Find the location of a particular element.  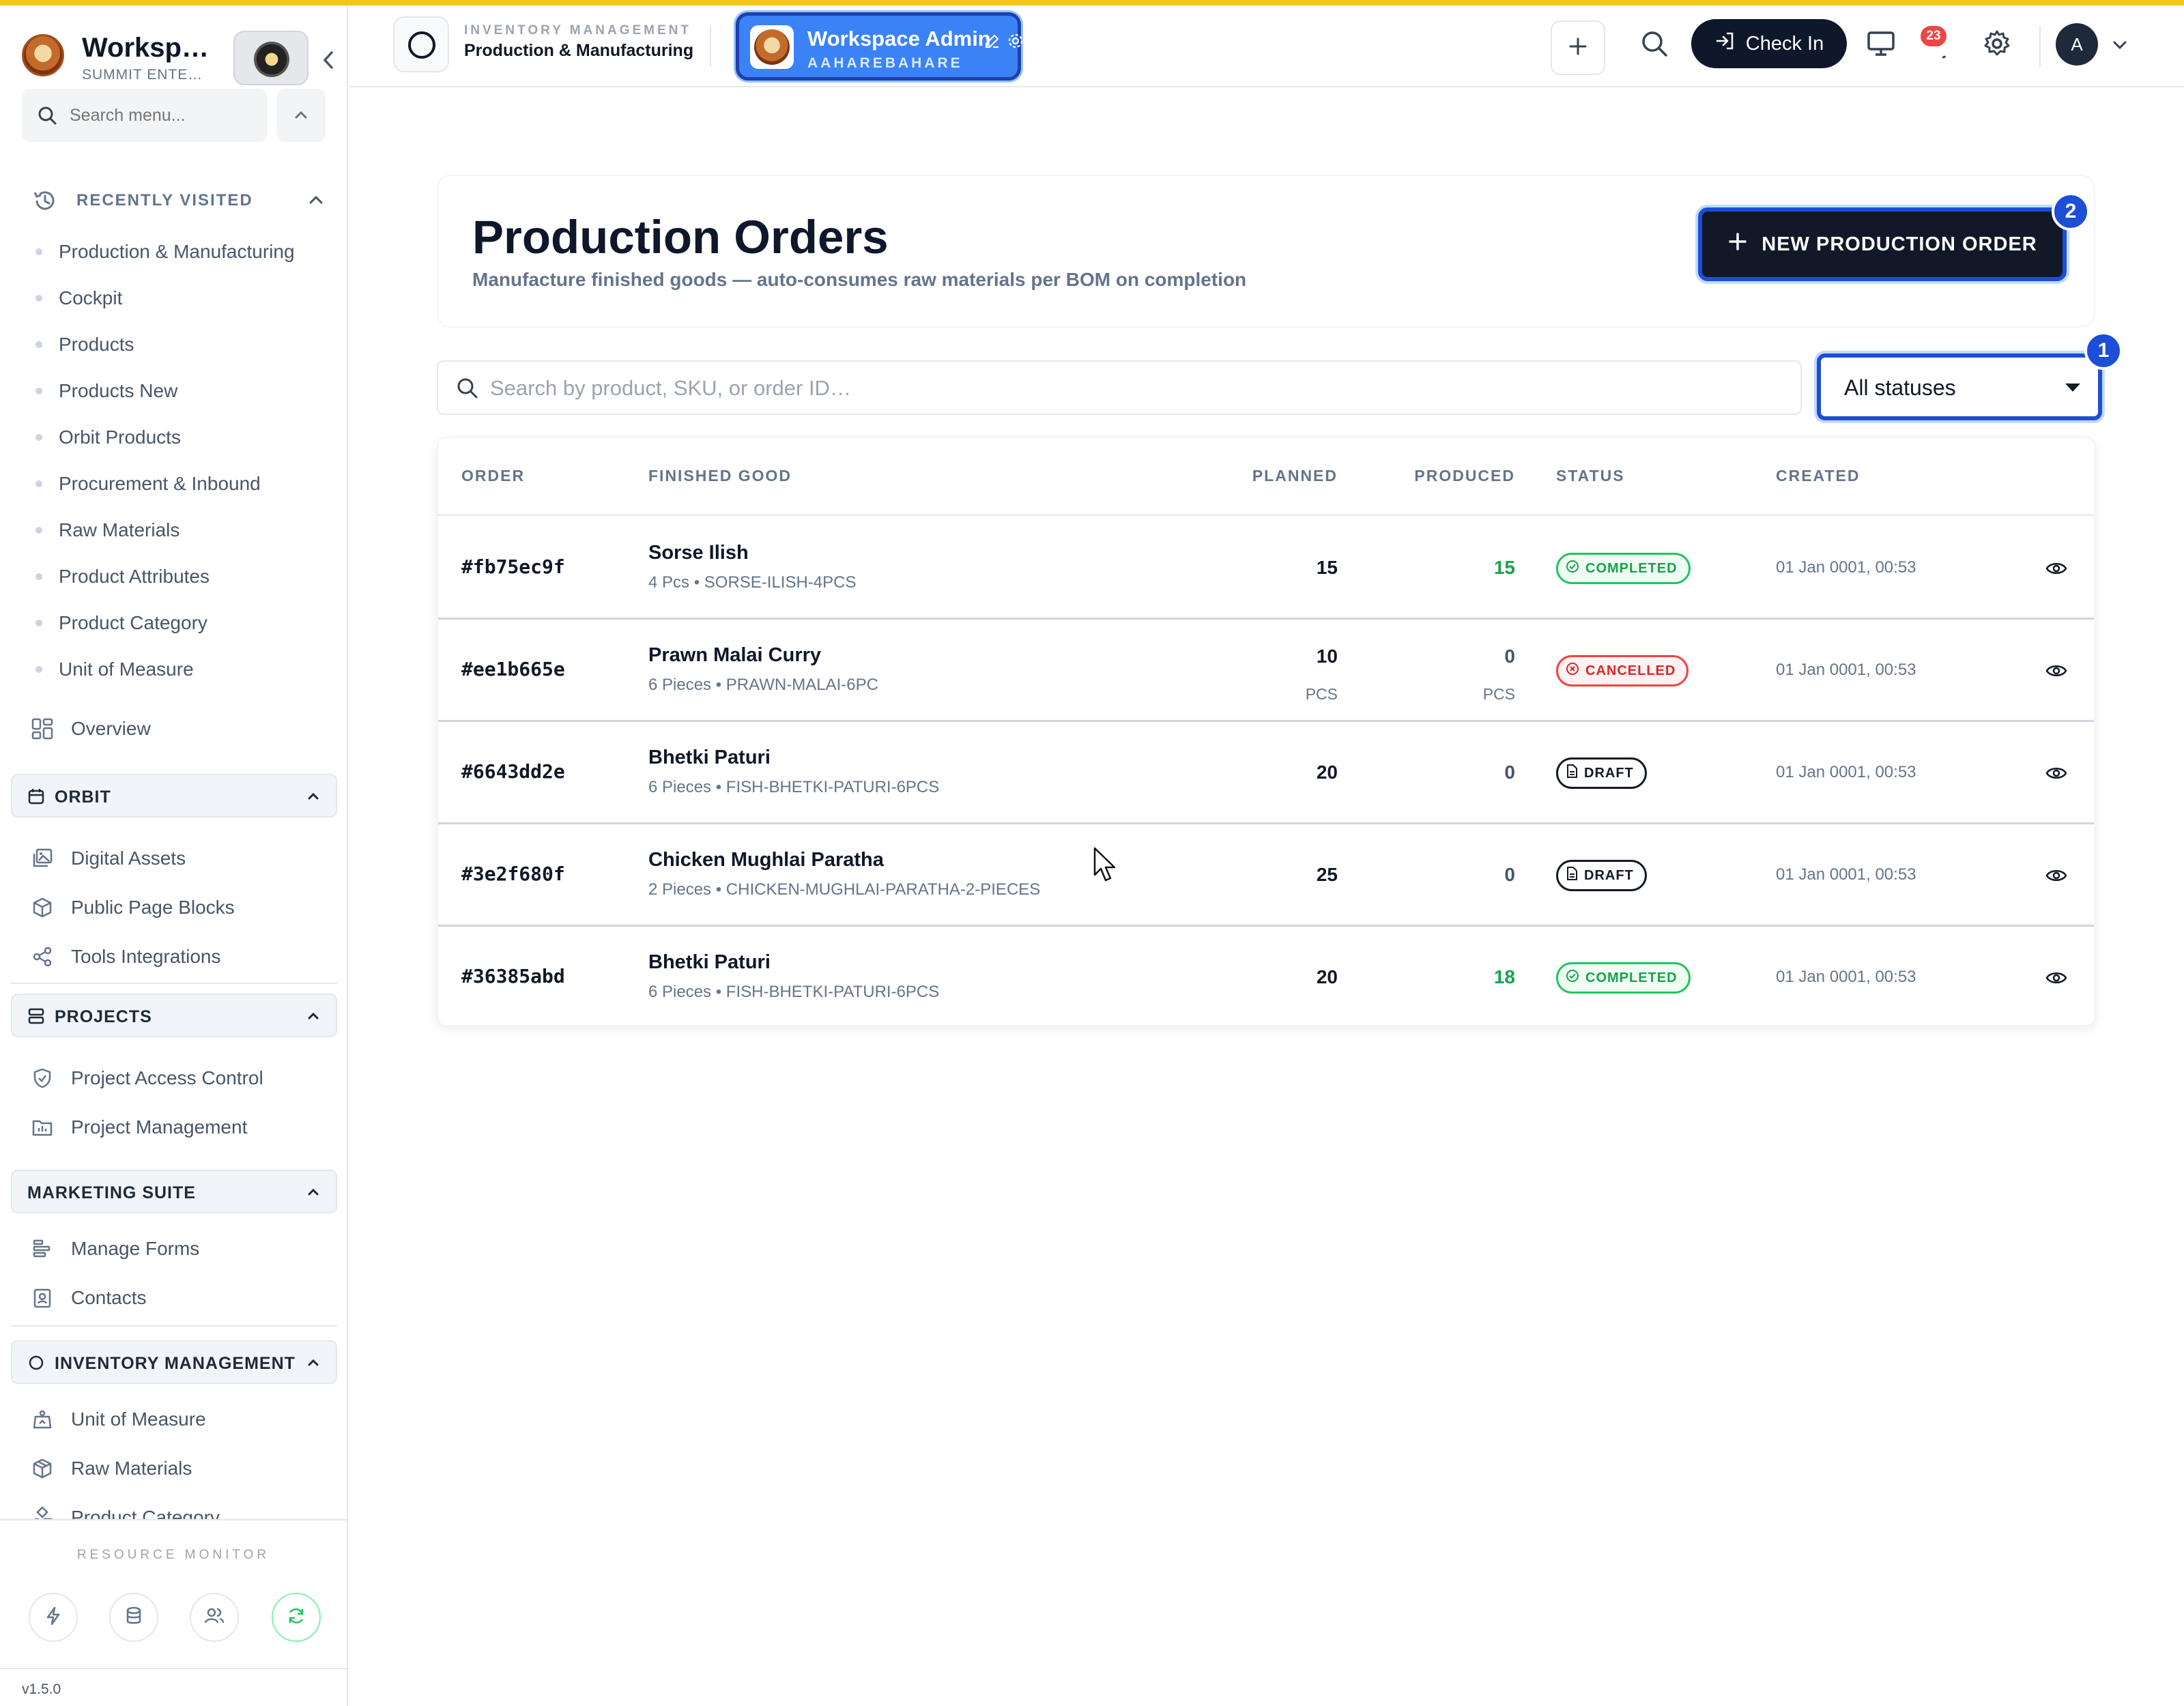

recent-item-cockpit: Cockpit is located at coordinates (185, 298).